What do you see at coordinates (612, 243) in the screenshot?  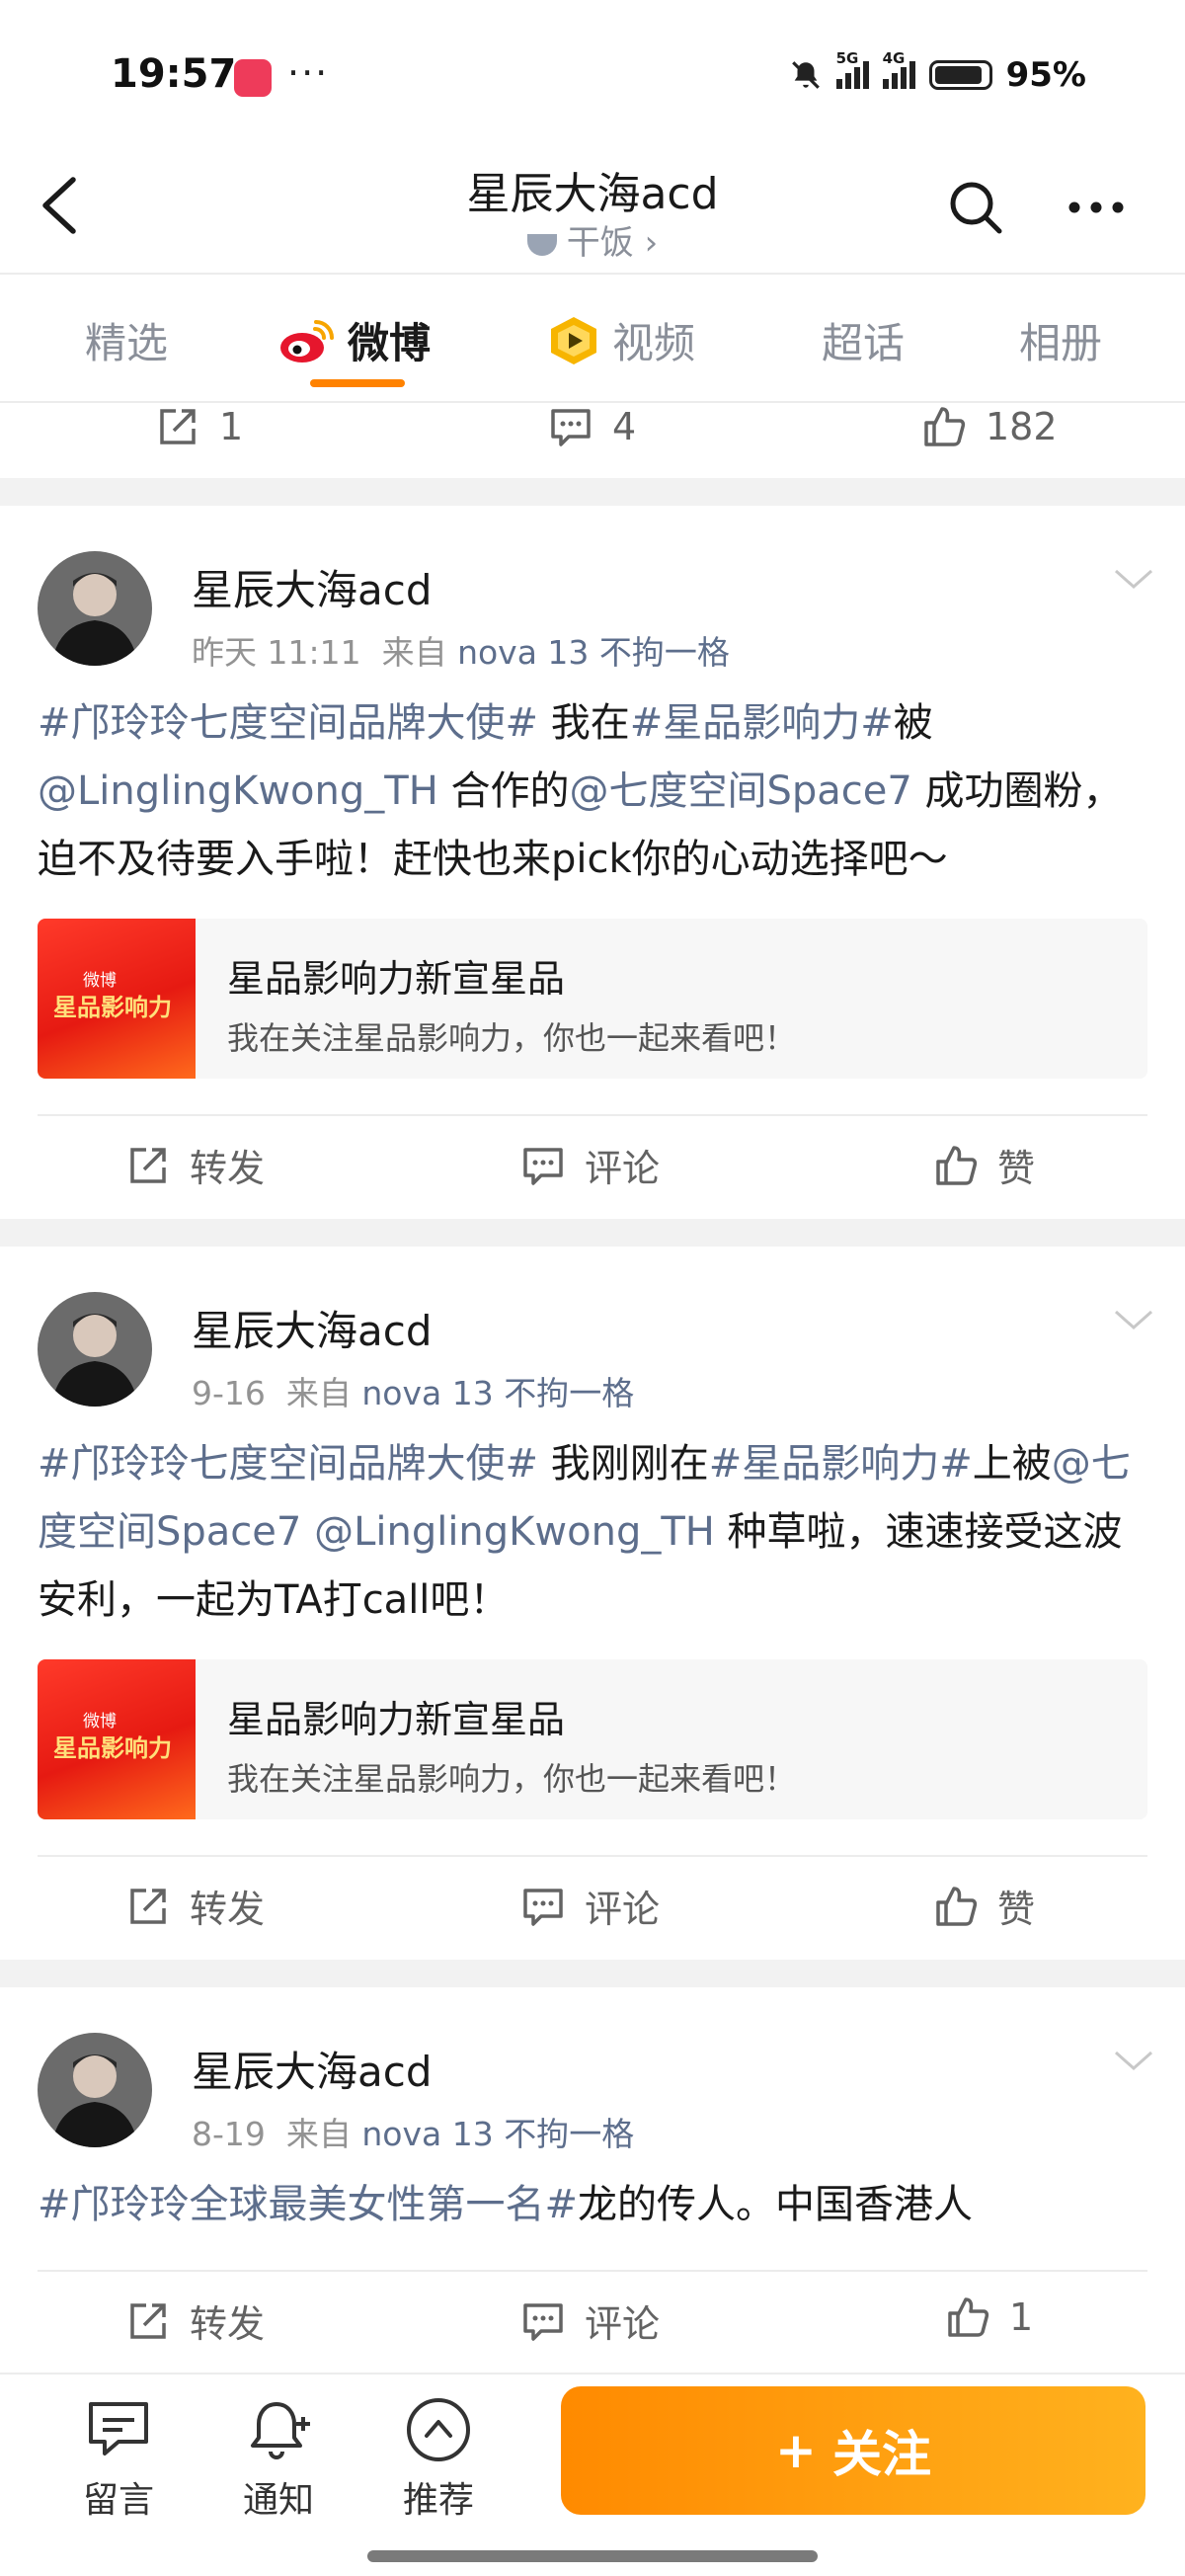 I see `profile-tag-label: 干饭 ›` at bounding box center [612, 243].